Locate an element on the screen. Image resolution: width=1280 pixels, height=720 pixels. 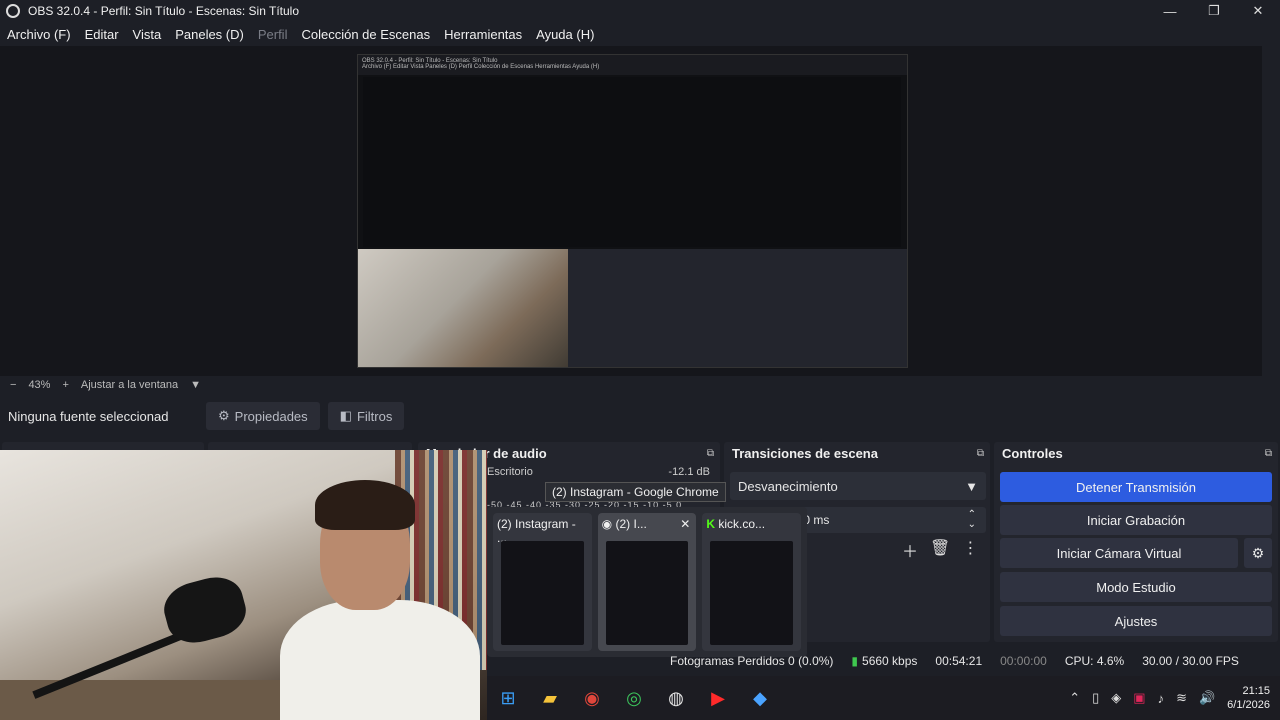
virtual-camera-settings-button: ⚙ is located at coordinates (1258, 553).